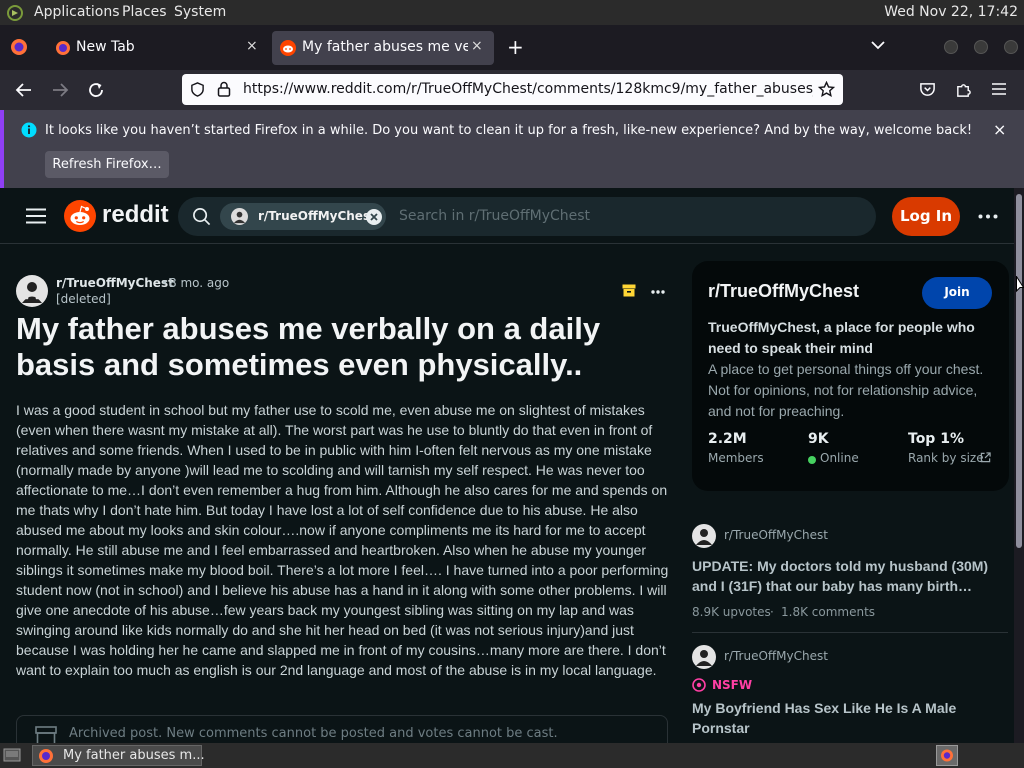 This screenshot has height=768, width=1024. What do you see at coordinates (80, 216) in the screenshot?
I see `reddit-logo-icon` at bounding box center [80, 216].